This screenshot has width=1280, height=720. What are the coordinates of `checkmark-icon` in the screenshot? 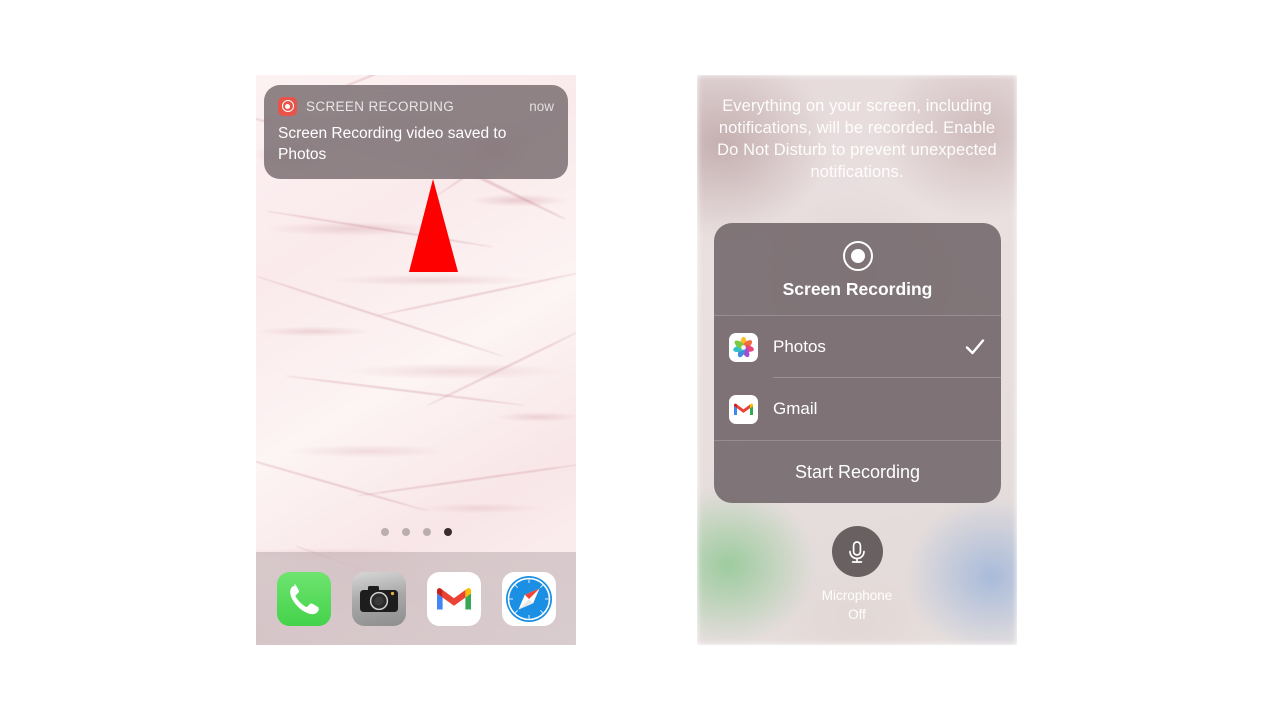 It's located at (975, 347).